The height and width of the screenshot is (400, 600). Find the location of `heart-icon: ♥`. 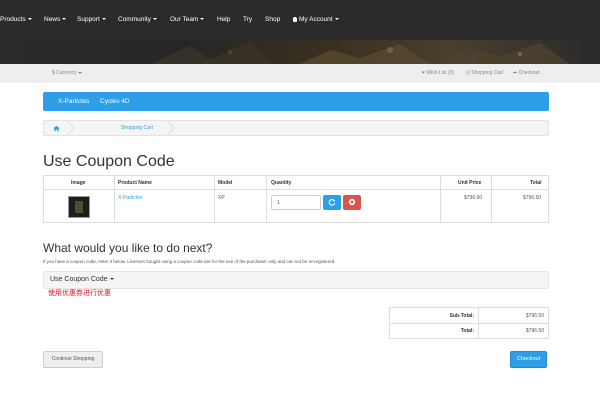

heart-icon: ♥ is located at coordinates (423, 73).